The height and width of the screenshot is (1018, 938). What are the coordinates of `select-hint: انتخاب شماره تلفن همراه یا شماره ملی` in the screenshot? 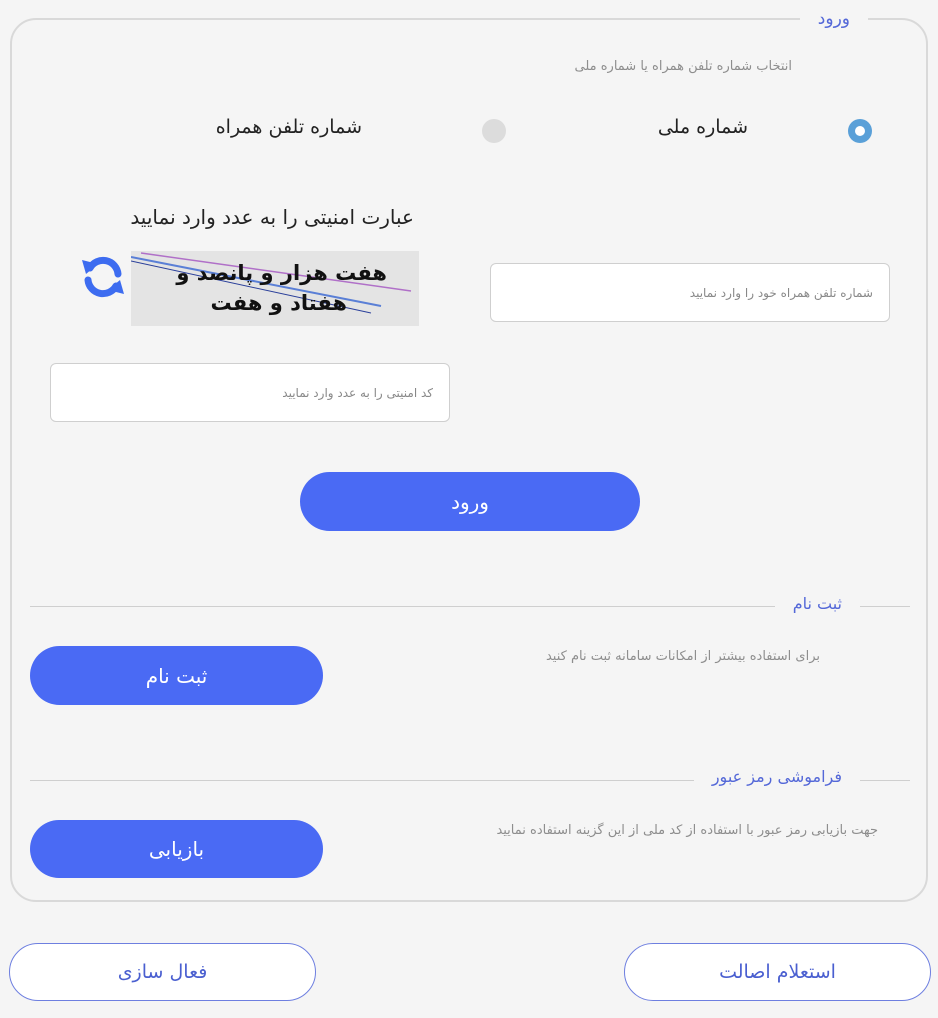 It's located at (683, 66).